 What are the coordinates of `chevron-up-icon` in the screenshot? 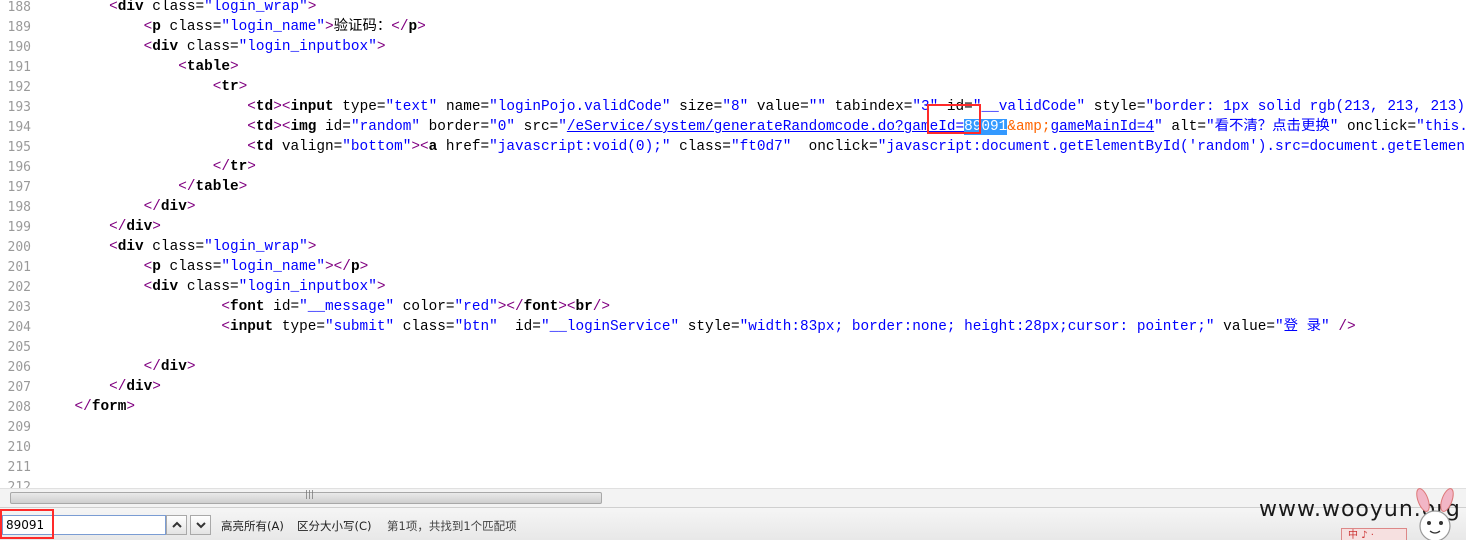 It's located at (176, 524).